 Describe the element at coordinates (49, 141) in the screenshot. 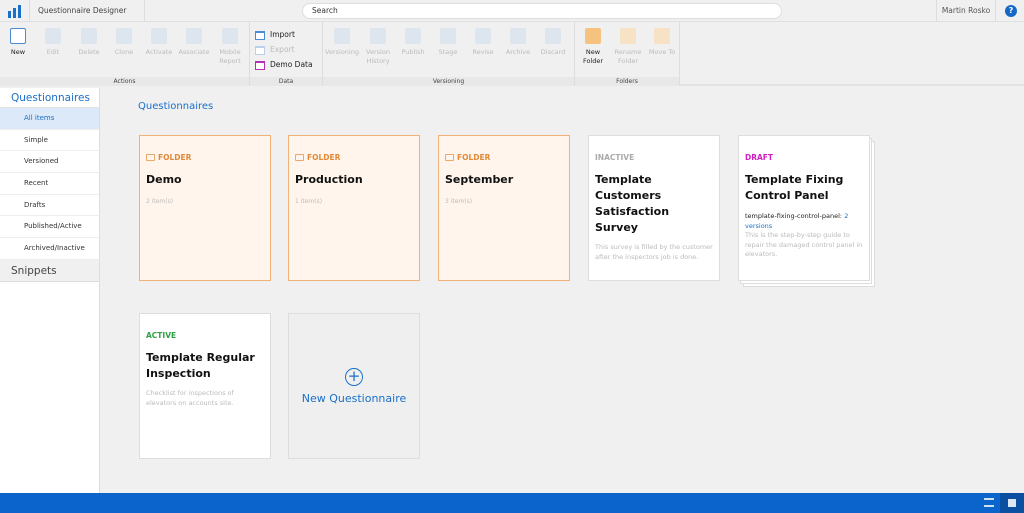

I see `sidebar-item-simple: Simple` at that location.